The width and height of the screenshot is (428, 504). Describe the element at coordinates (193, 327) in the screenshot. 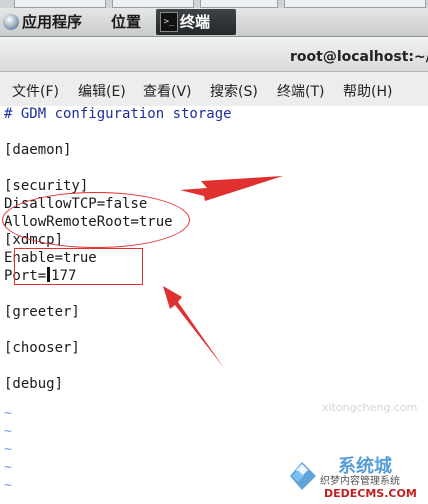

I see `annotation-arrow-bottom` at that location.